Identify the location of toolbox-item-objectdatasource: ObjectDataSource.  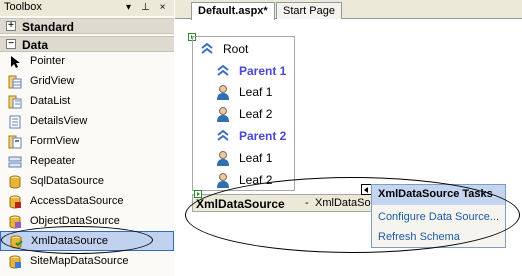
(87, 222).